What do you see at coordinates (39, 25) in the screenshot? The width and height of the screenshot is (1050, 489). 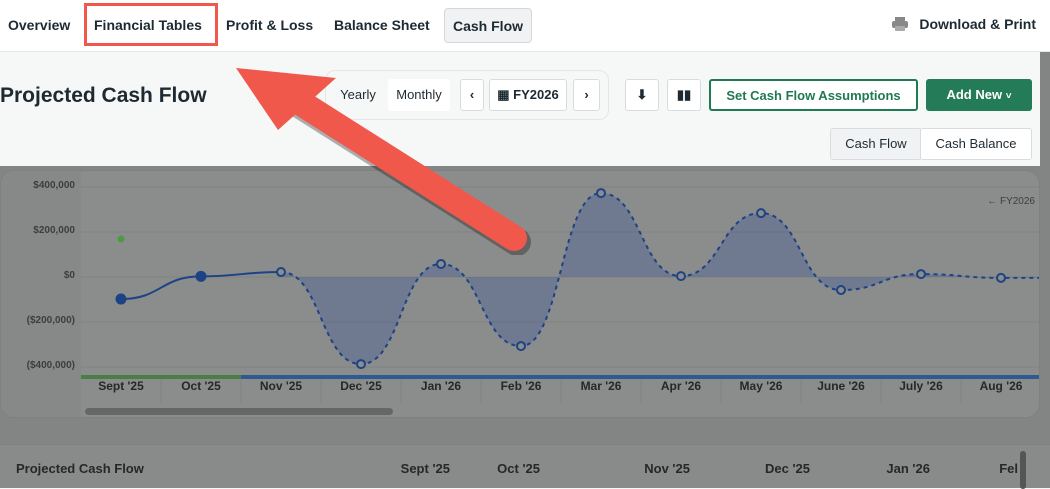 I see `tab-overview: Overview` at bounding box center [39, 25].